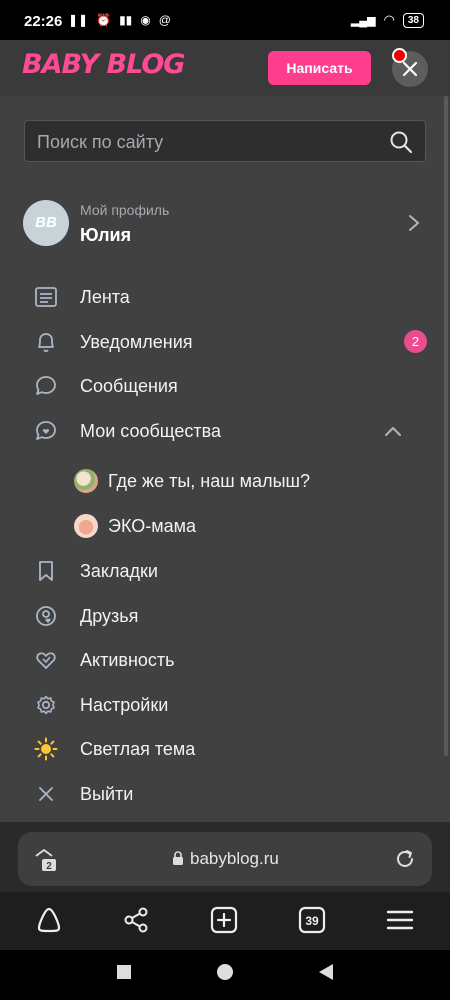 The width and height of the screenshot is (450, 1000). What do you see at coordinates (138, 749) in the screenshot?
I see `menu-item-label: Светлая тема` at bounding box center [138, 749].